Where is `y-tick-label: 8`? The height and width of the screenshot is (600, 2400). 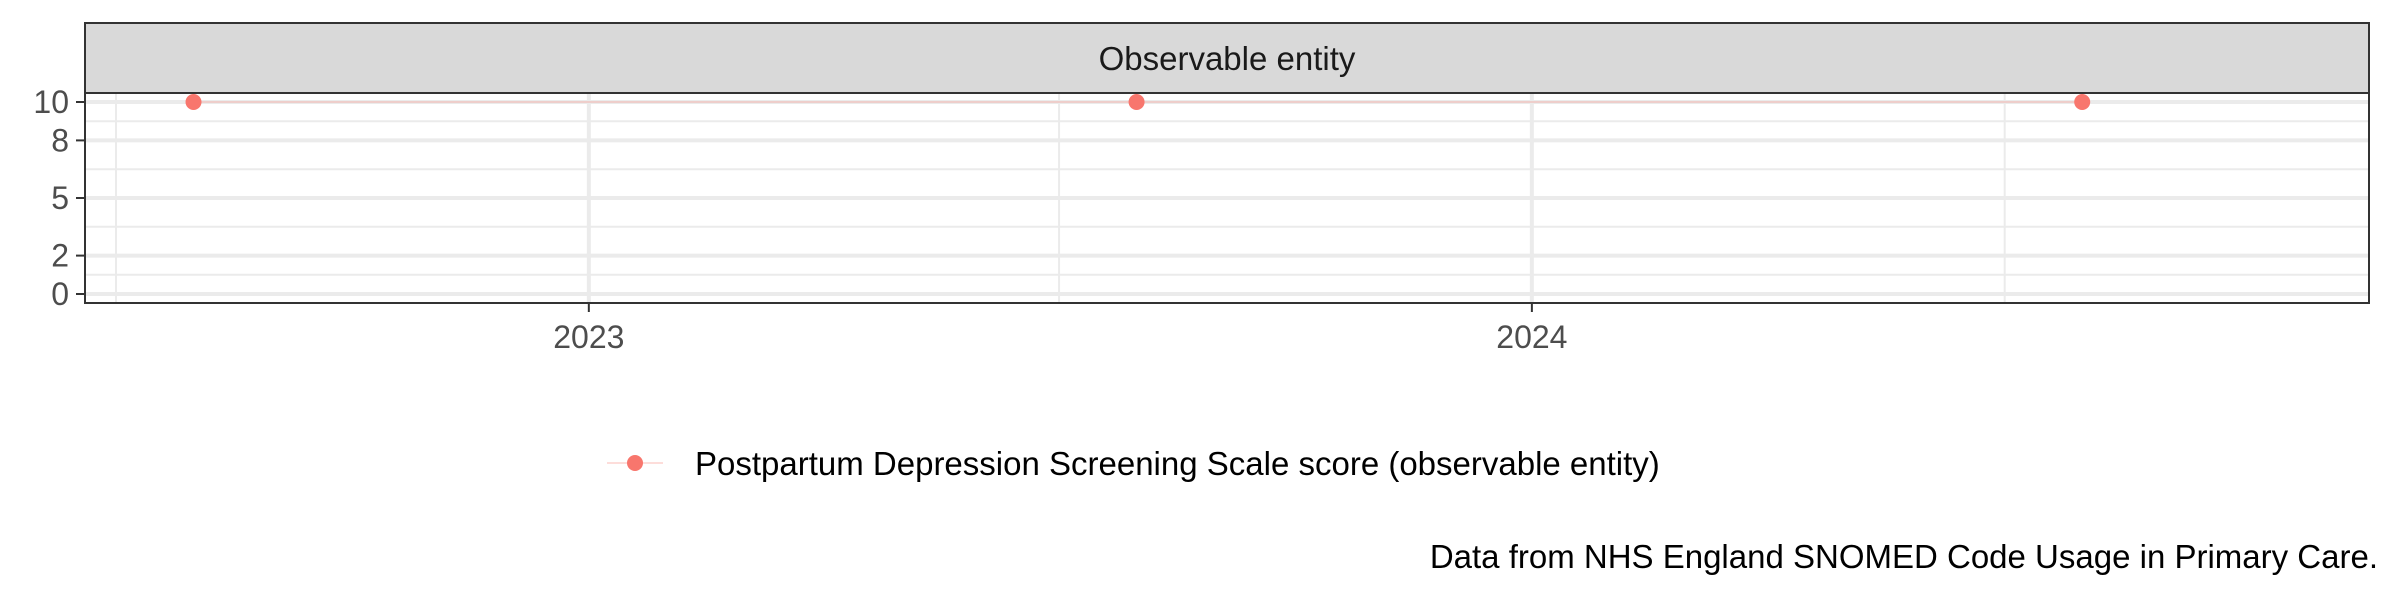
y-tick-label: 8 is located at coordinates (60, 140).